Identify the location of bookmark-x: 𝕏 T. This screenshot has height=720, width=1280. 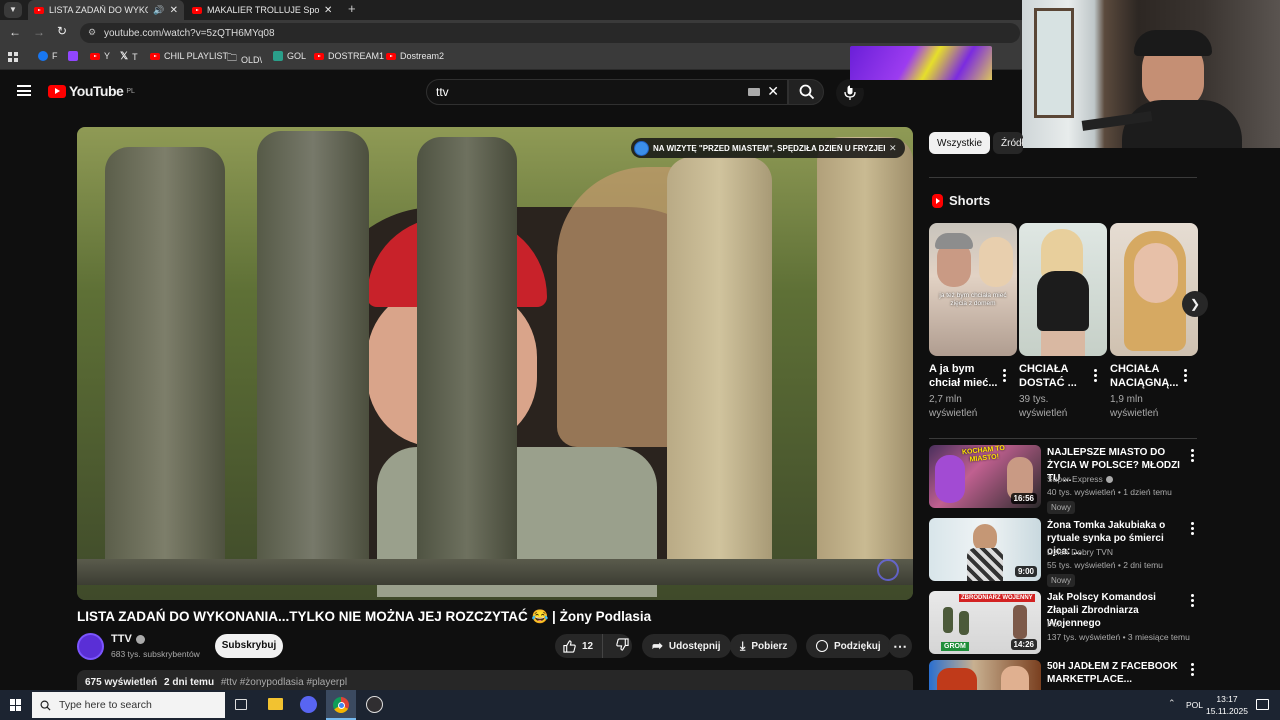
(129, 56).